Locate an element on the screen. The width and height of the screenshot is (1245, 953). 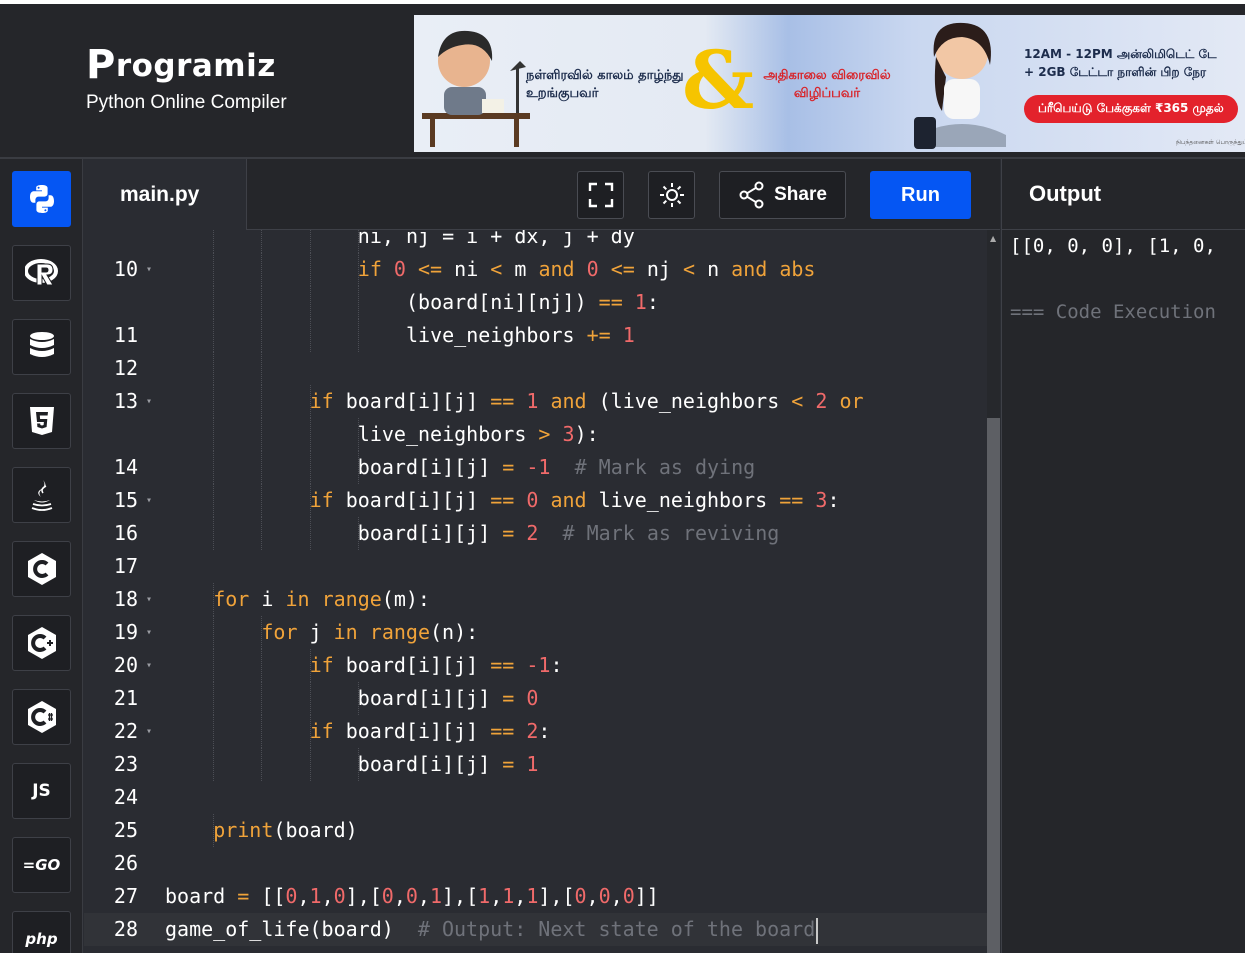
code-token: ]] is located at coordinates (646, 896).